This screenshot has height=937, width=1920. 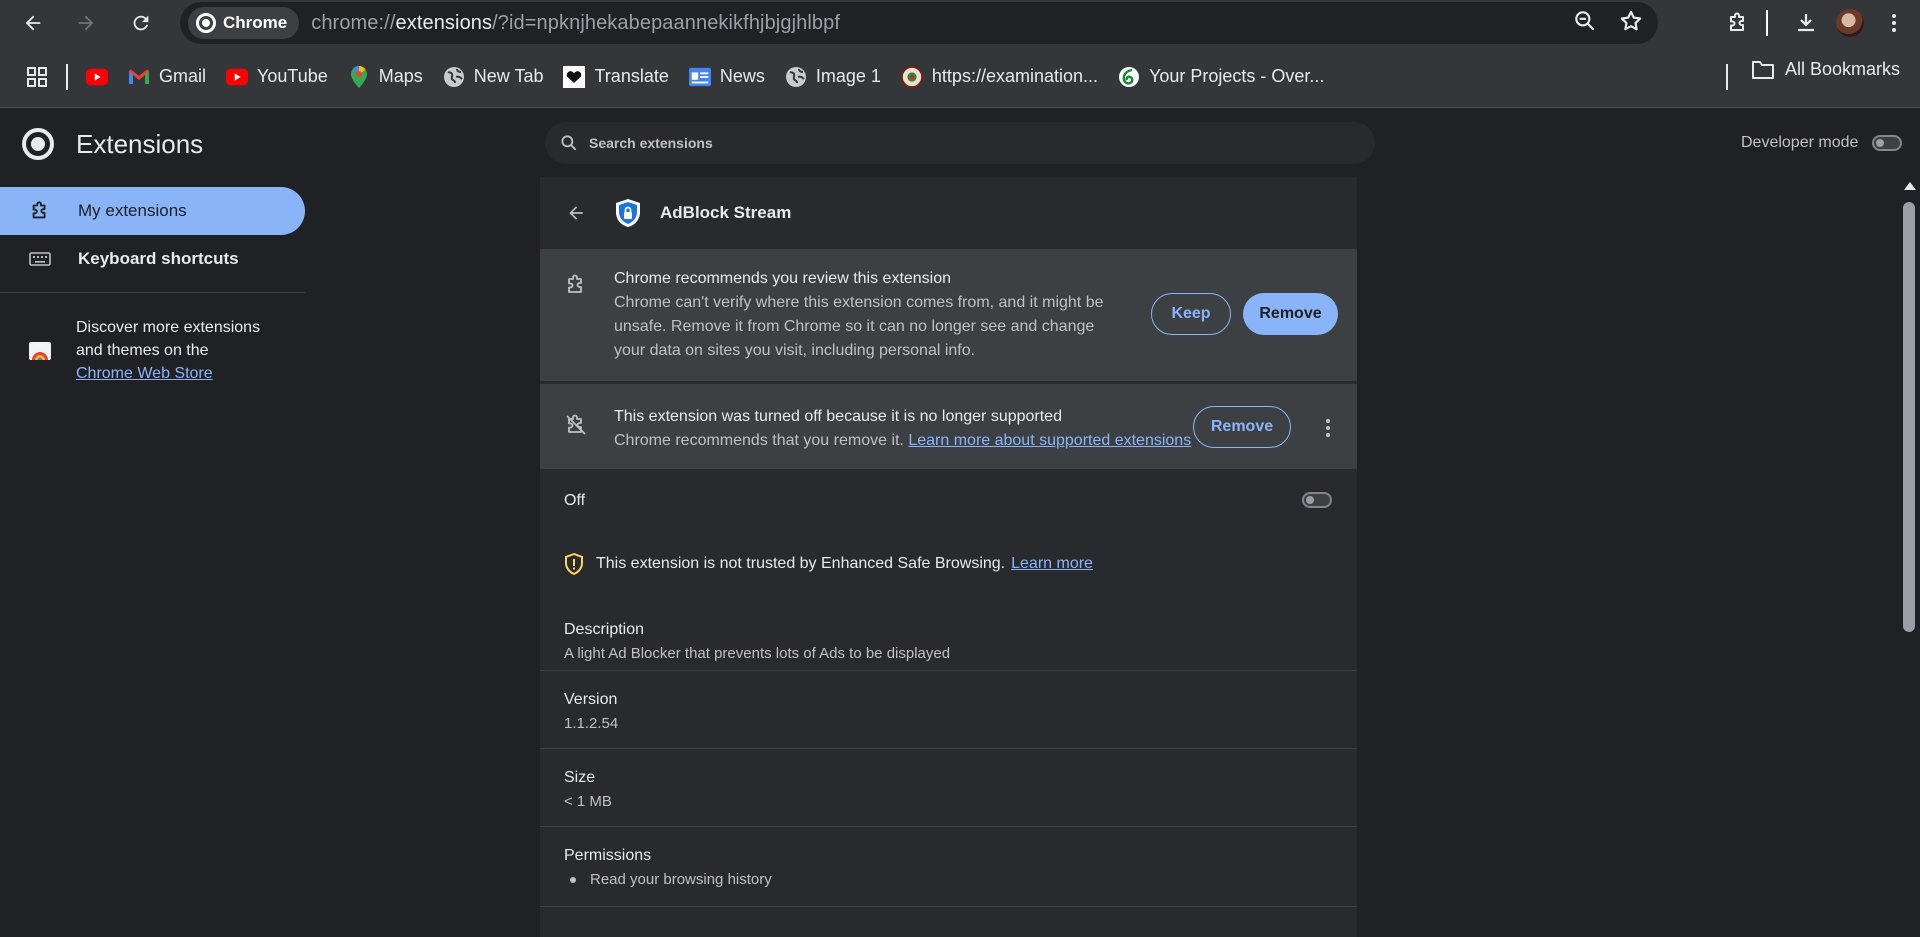 I want to click on heart-icon, so click(x=574, y=76).